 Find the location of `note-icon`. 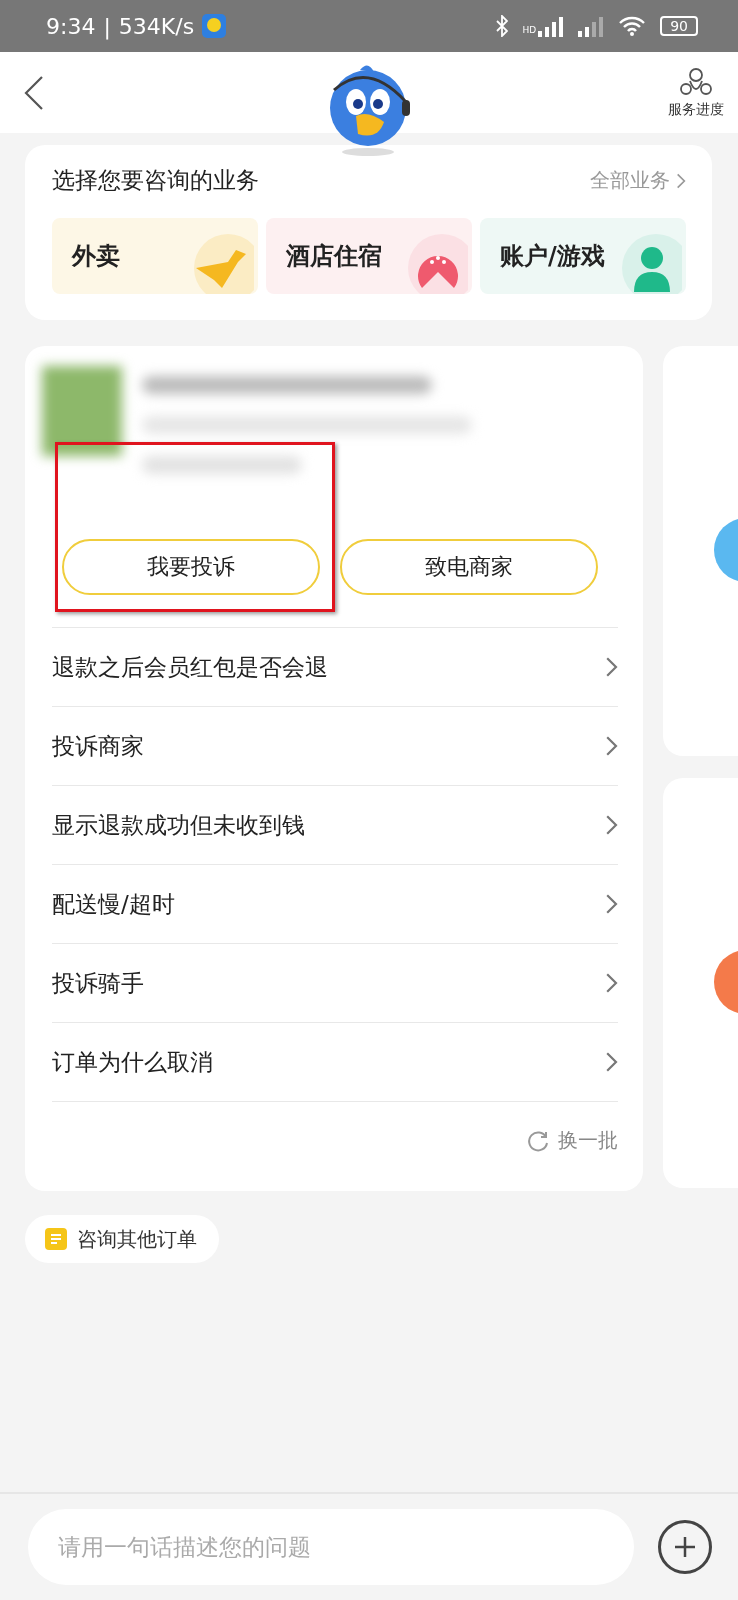

note-icon is located at coordinates (56, 1239).